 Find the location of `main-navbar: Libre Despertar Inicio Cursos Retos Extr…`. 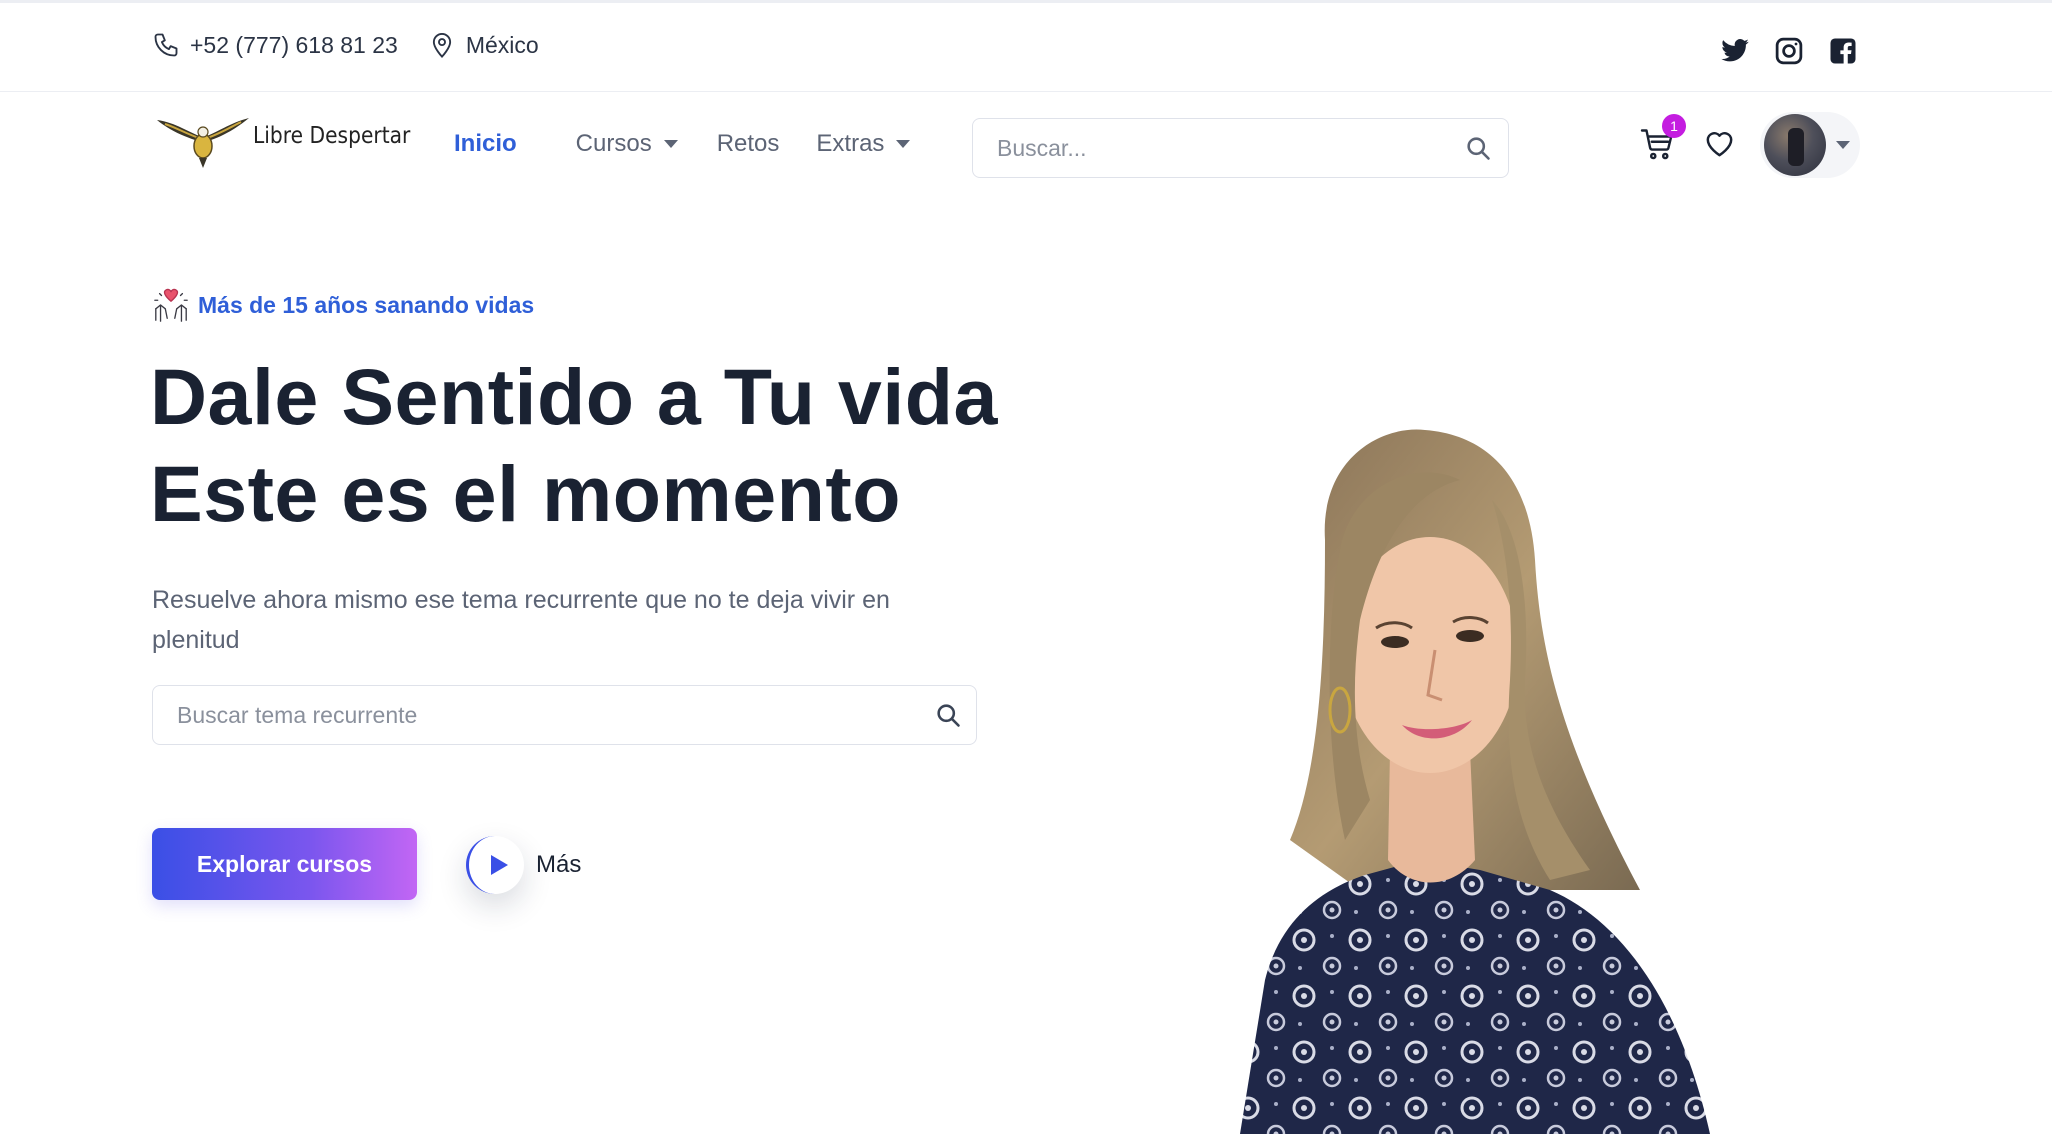

main-navbar: Libre Despertar Inicio Cursos Retos Extr… is located at coordinates (1026, 147).